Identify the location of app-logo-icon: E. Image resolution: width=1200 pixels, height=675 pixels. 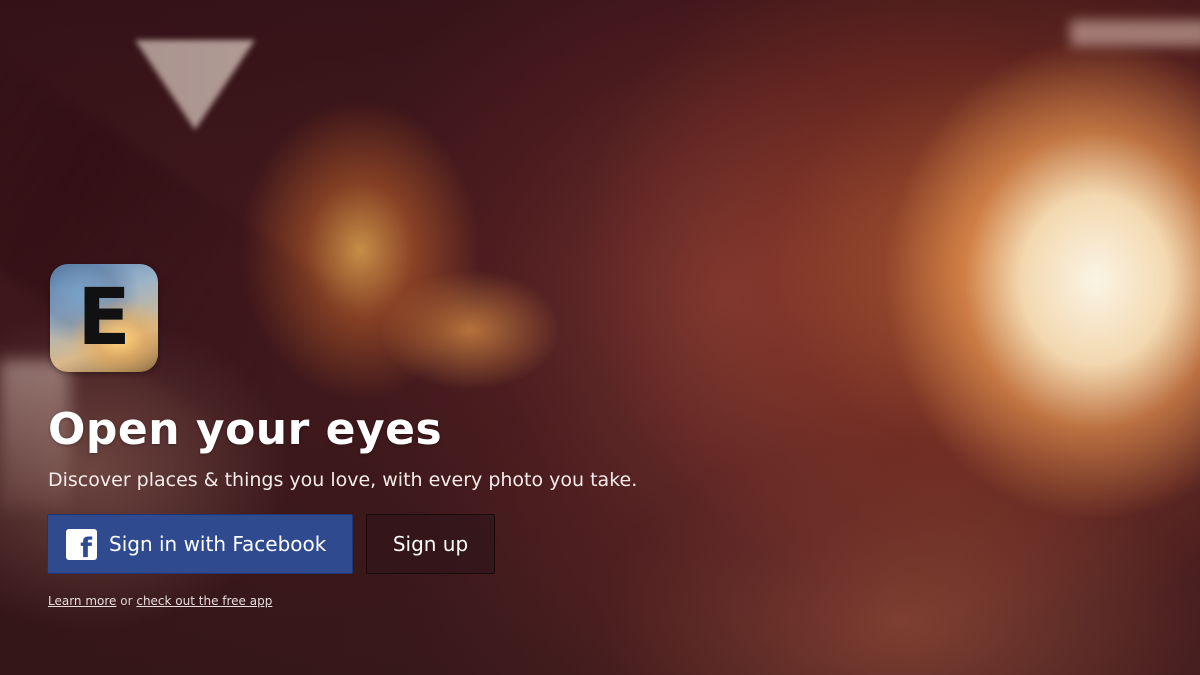
(104, 318).